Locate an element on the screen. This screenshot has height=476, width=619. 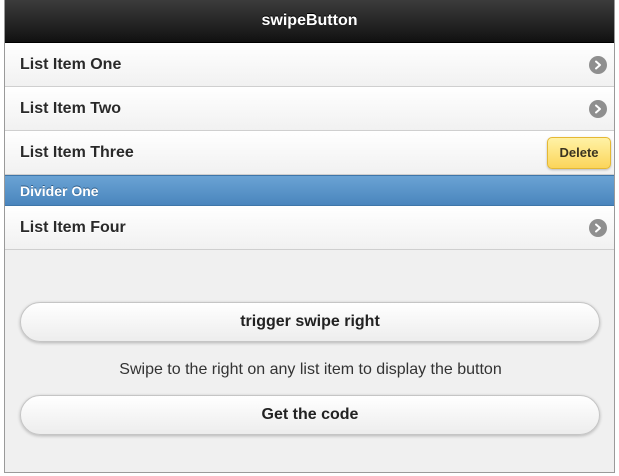
list-divider: Divider One is located at coordinates (309, 190).